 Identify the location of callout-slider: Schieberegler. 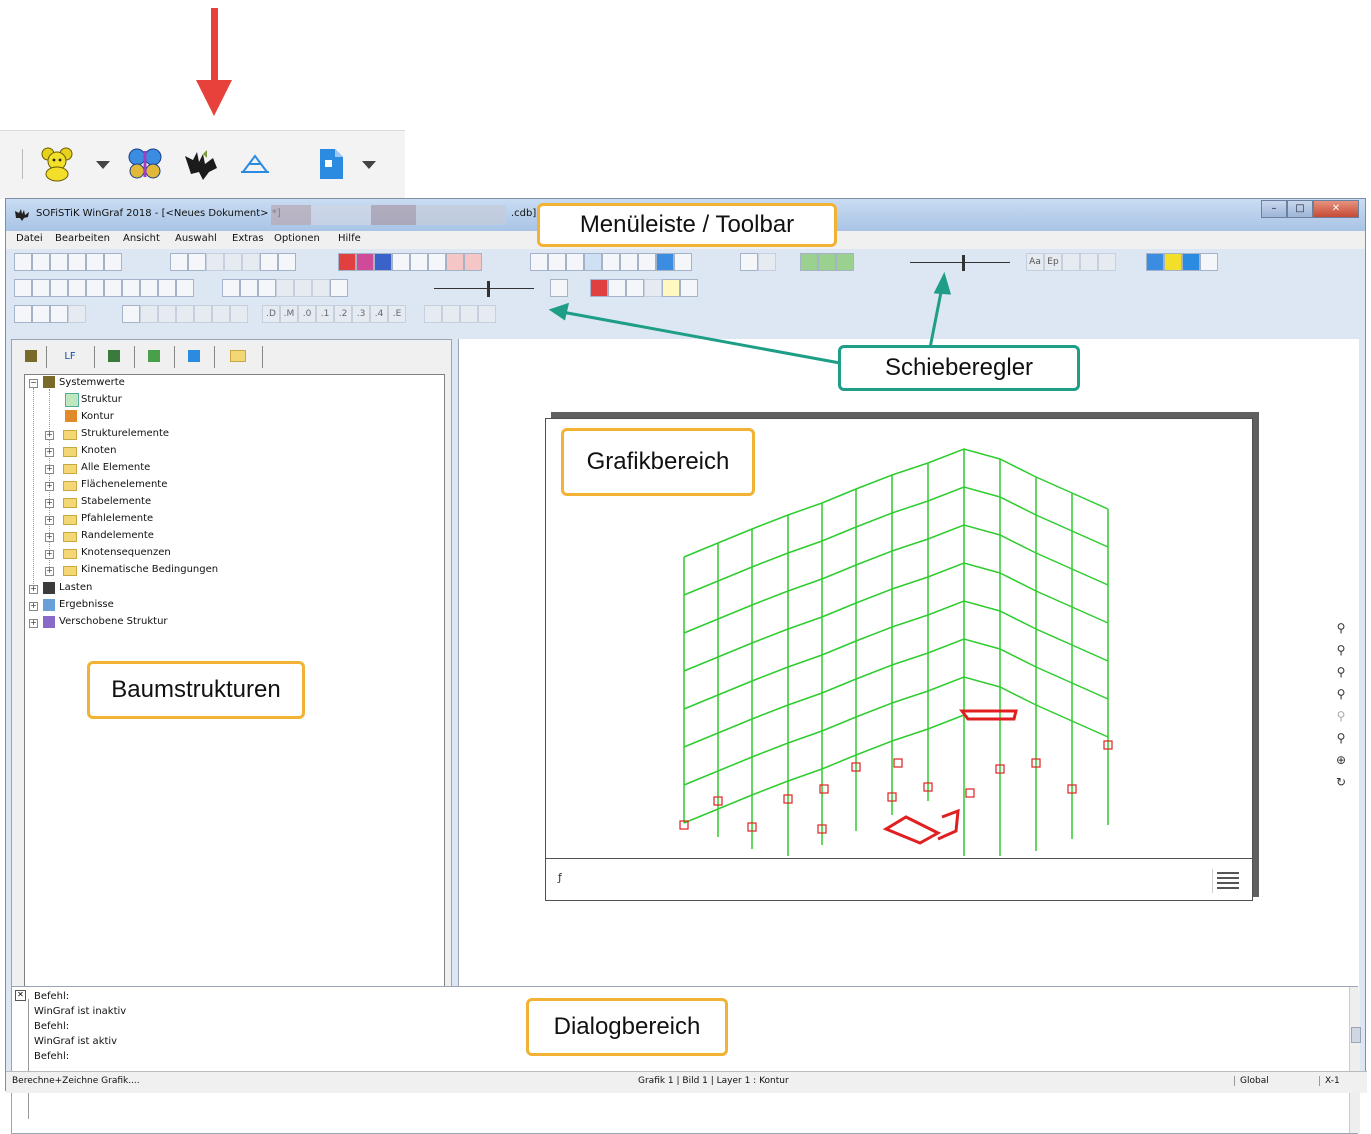
(959, 368).